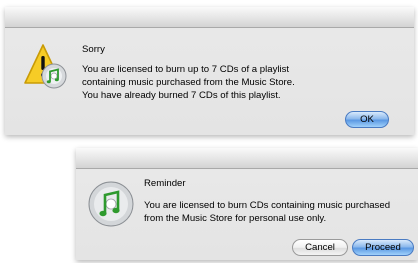 Image resolution: width=418 pixels, height=263 pixels. What do you see at coordinates (111, 204) in the screenshot?
I see `itunes-cd-icon` at bounding box center [111, 204].